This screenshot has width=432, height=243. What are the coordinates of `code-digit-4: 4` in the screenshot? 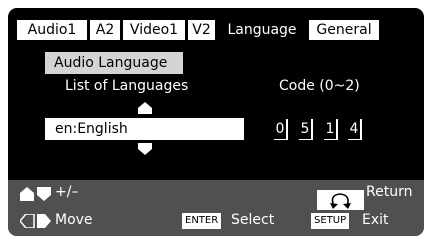 It's located at (355, 129).